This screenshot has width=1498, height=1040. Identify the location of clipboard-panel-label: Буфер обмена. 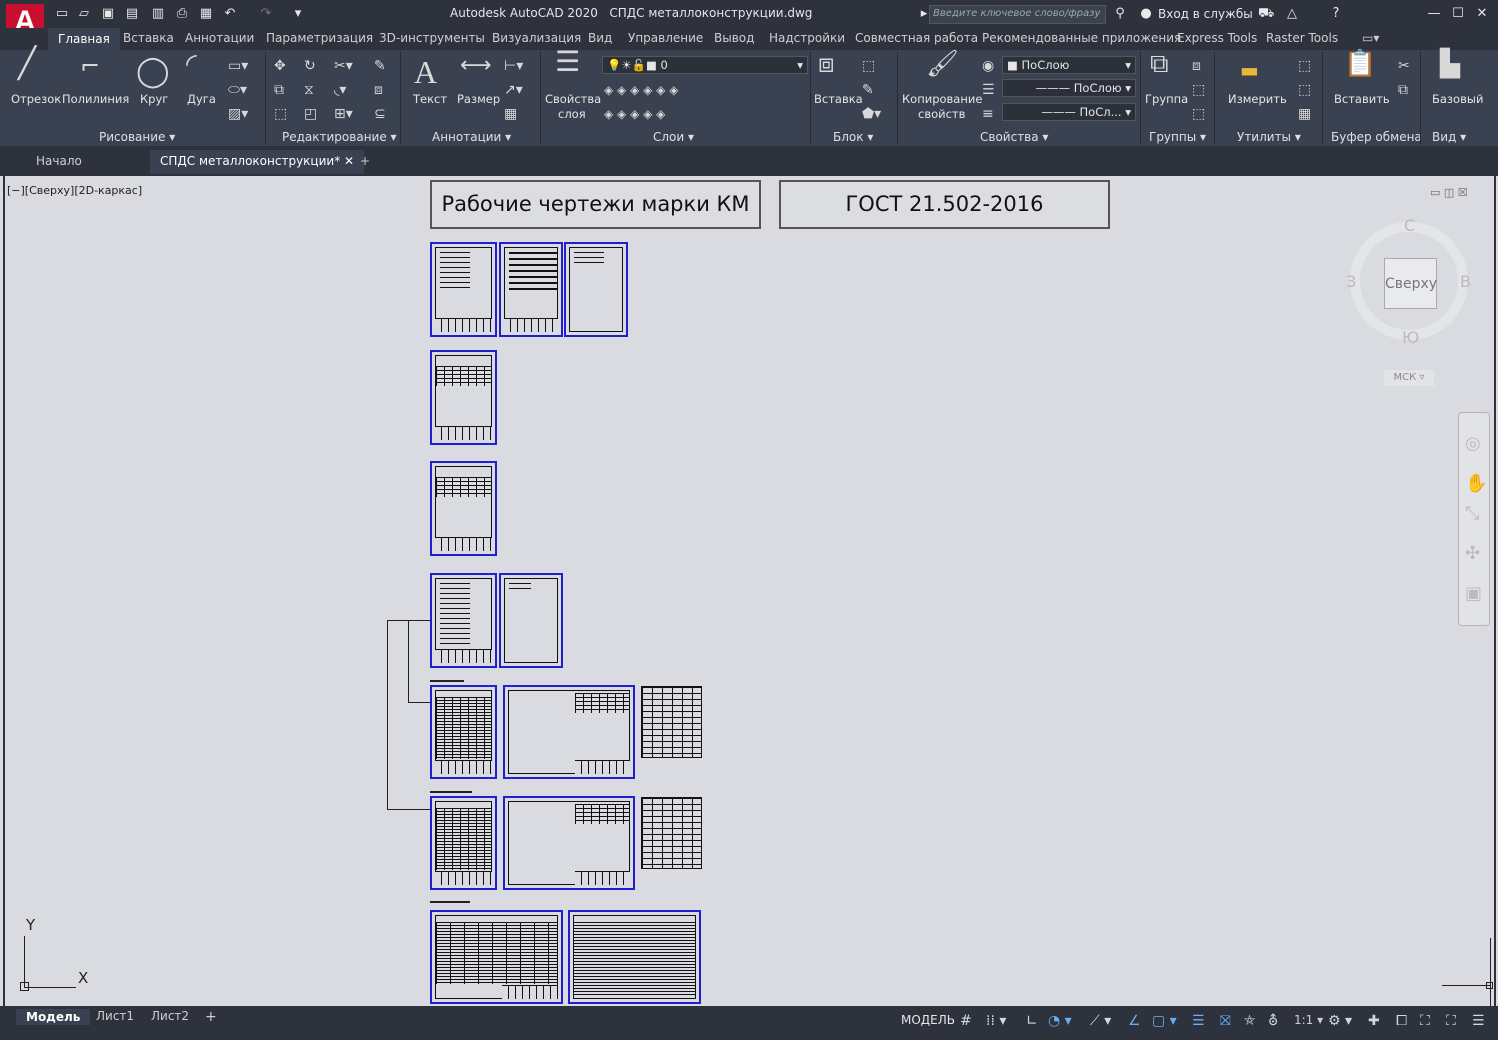
(1376, 137).